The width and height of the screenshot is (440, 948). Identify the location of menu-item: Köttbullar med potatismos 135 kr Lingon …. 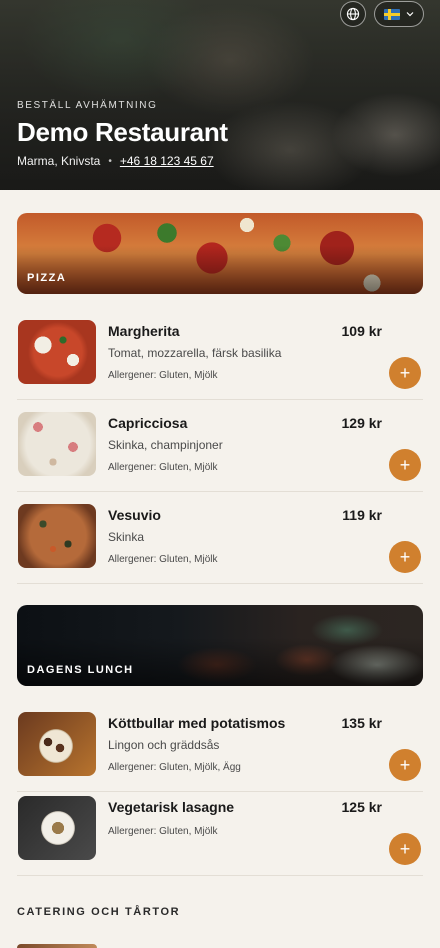
(220, 746).